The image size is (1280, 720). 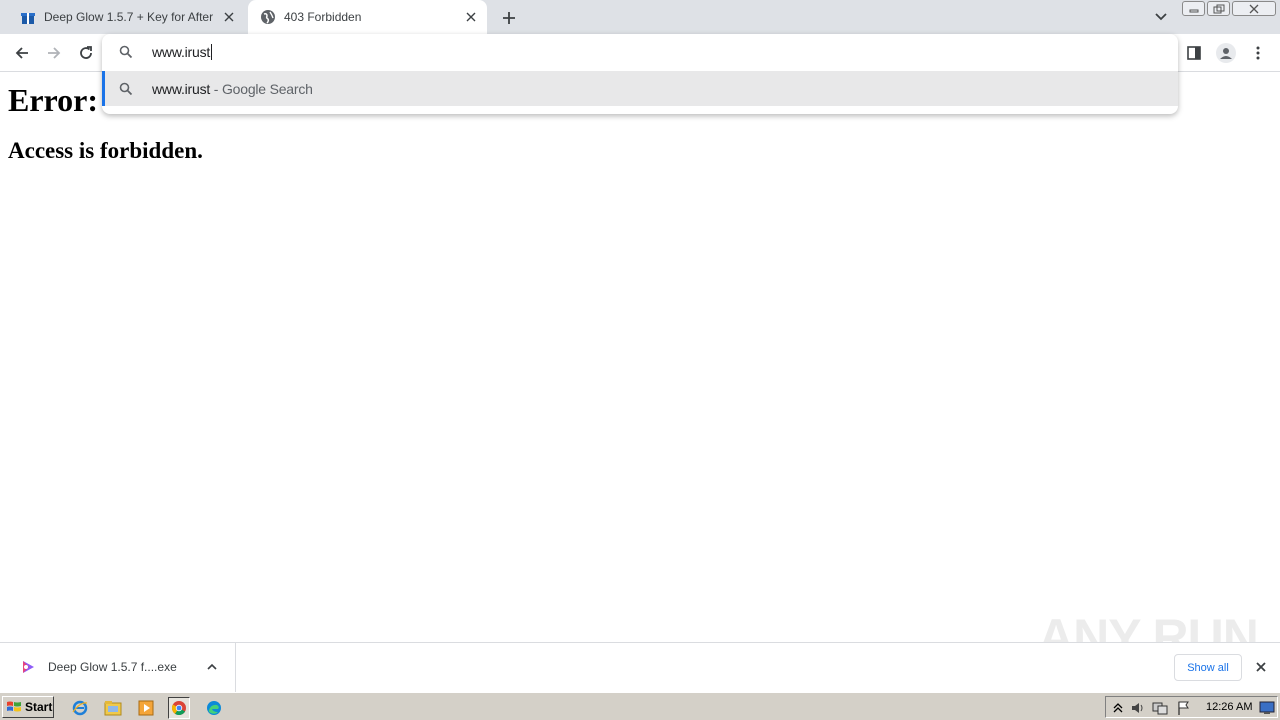 What do you see at coordinates (182, 52) in the screenshot?
I see `address-input: www.irust` at bounding box center [182, 52].